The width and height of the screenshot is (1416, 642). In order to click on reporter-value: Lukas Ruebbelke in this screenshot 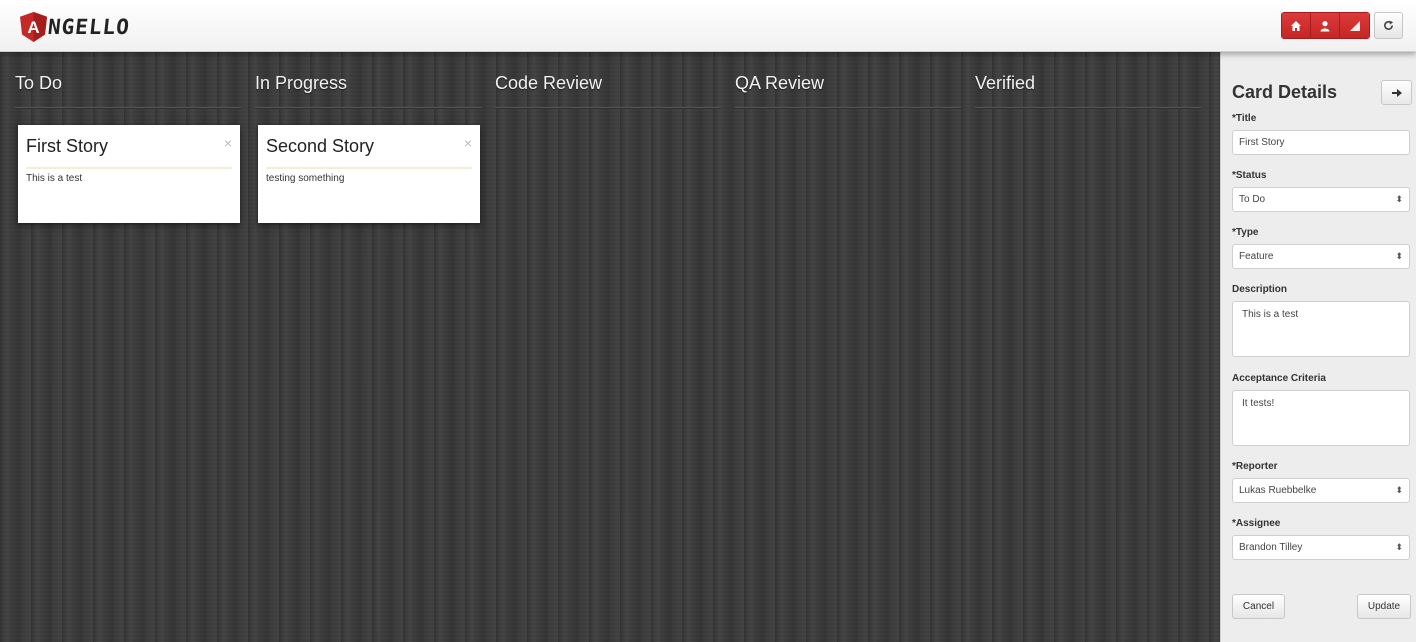, I will do `click(1278, 490)`.